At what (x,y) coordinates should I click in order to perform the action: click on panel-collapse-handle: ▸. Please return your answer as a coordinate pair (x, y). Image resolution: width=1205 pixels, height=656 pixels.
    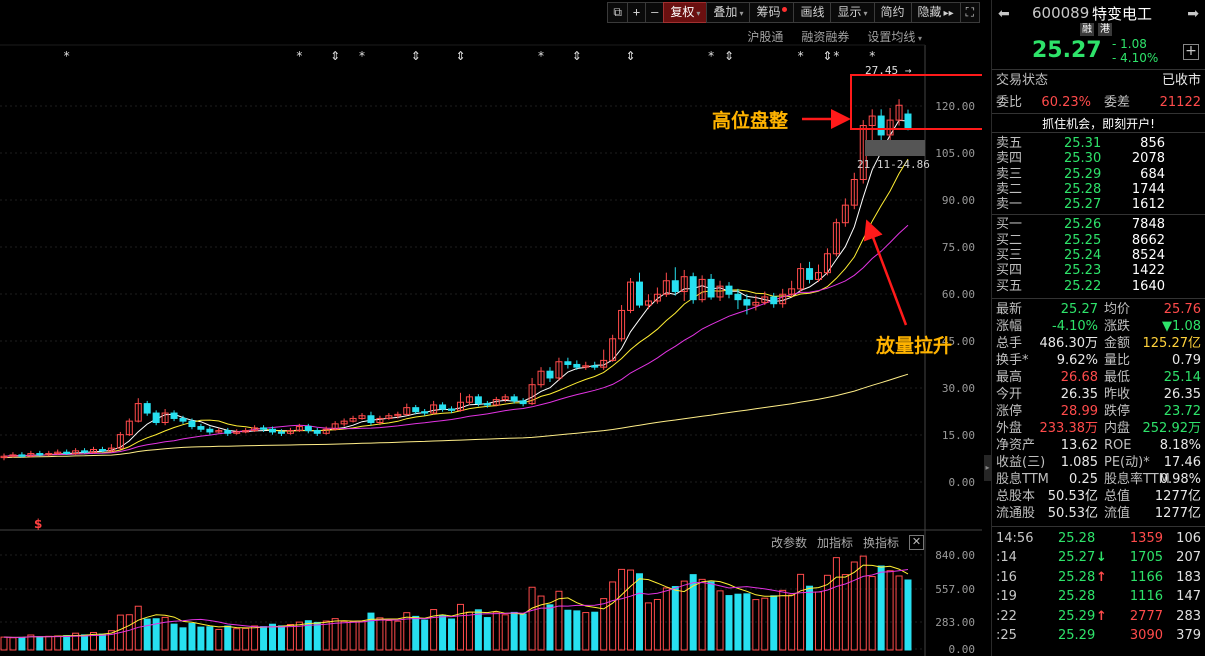
    Looking at the image, I should click on (987, 468).